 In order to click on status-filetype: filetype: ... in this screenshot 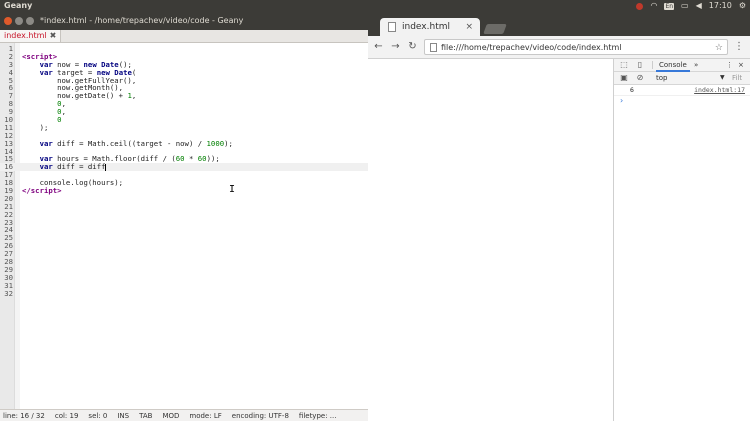, I will do `click(317, 416)`.